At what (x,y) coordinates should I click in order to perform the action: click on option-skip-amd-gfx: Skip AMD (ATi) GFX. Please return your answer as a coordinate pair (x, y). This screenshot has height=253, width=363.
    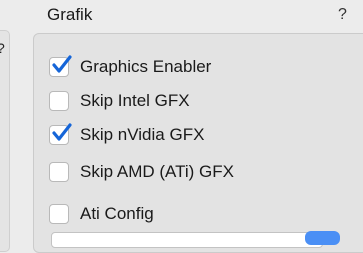
    Looking at the image, I should click on (141, 172).